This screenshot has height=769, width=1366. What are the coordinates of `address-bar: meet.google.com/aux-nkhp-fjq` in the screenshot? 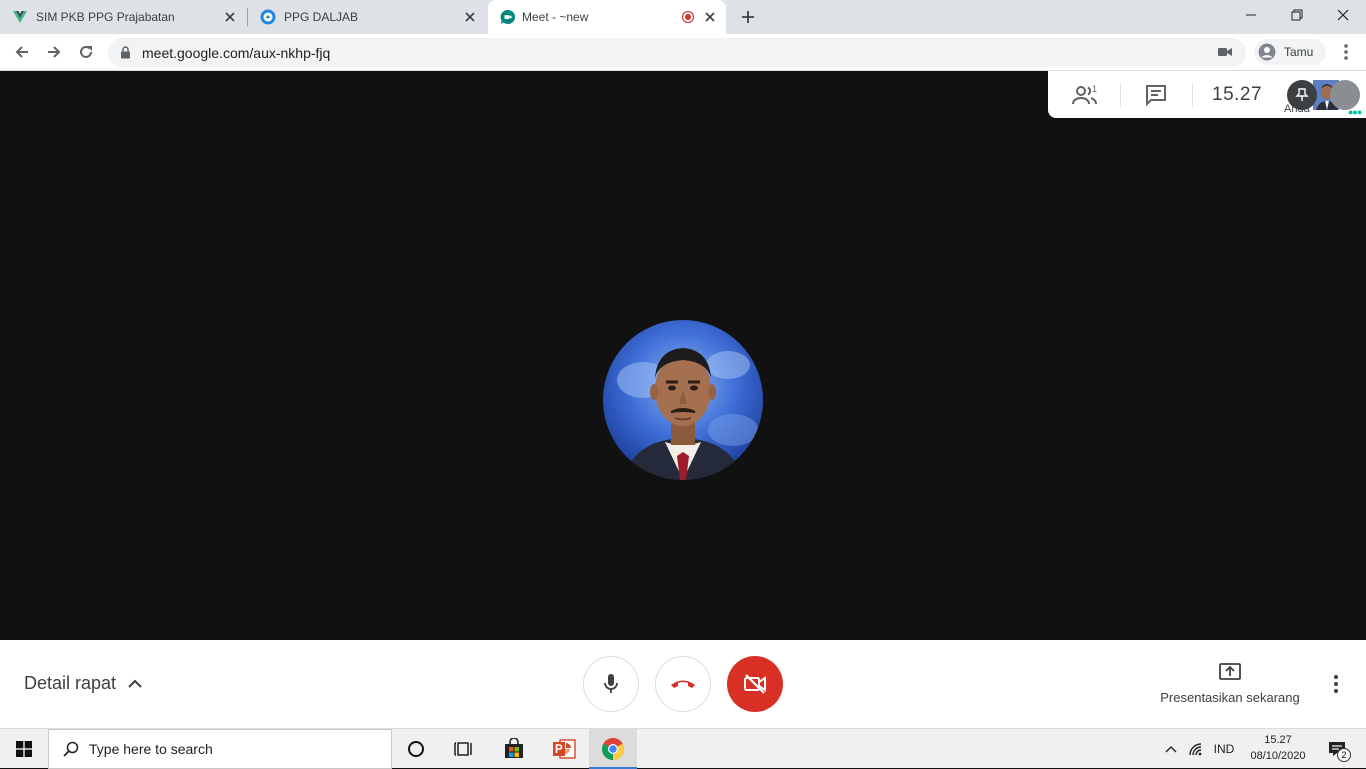 It's located at (677, 52).